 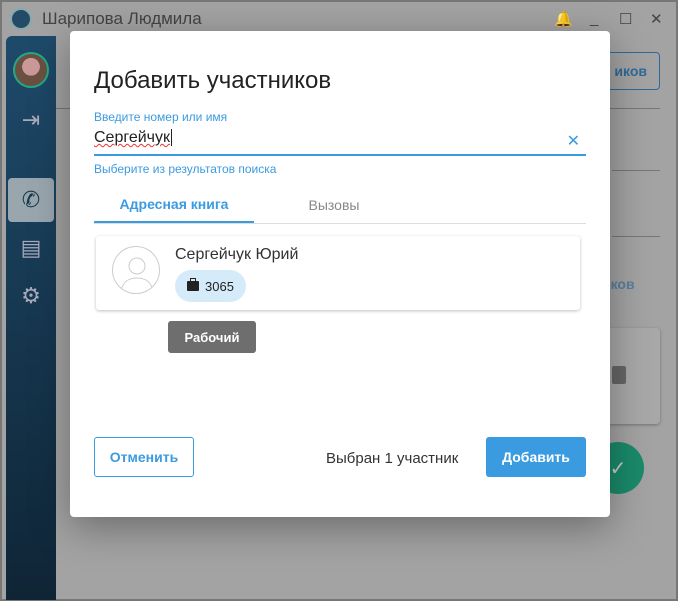 I want to click on close-button: ✕, so click(x=656, y=19).